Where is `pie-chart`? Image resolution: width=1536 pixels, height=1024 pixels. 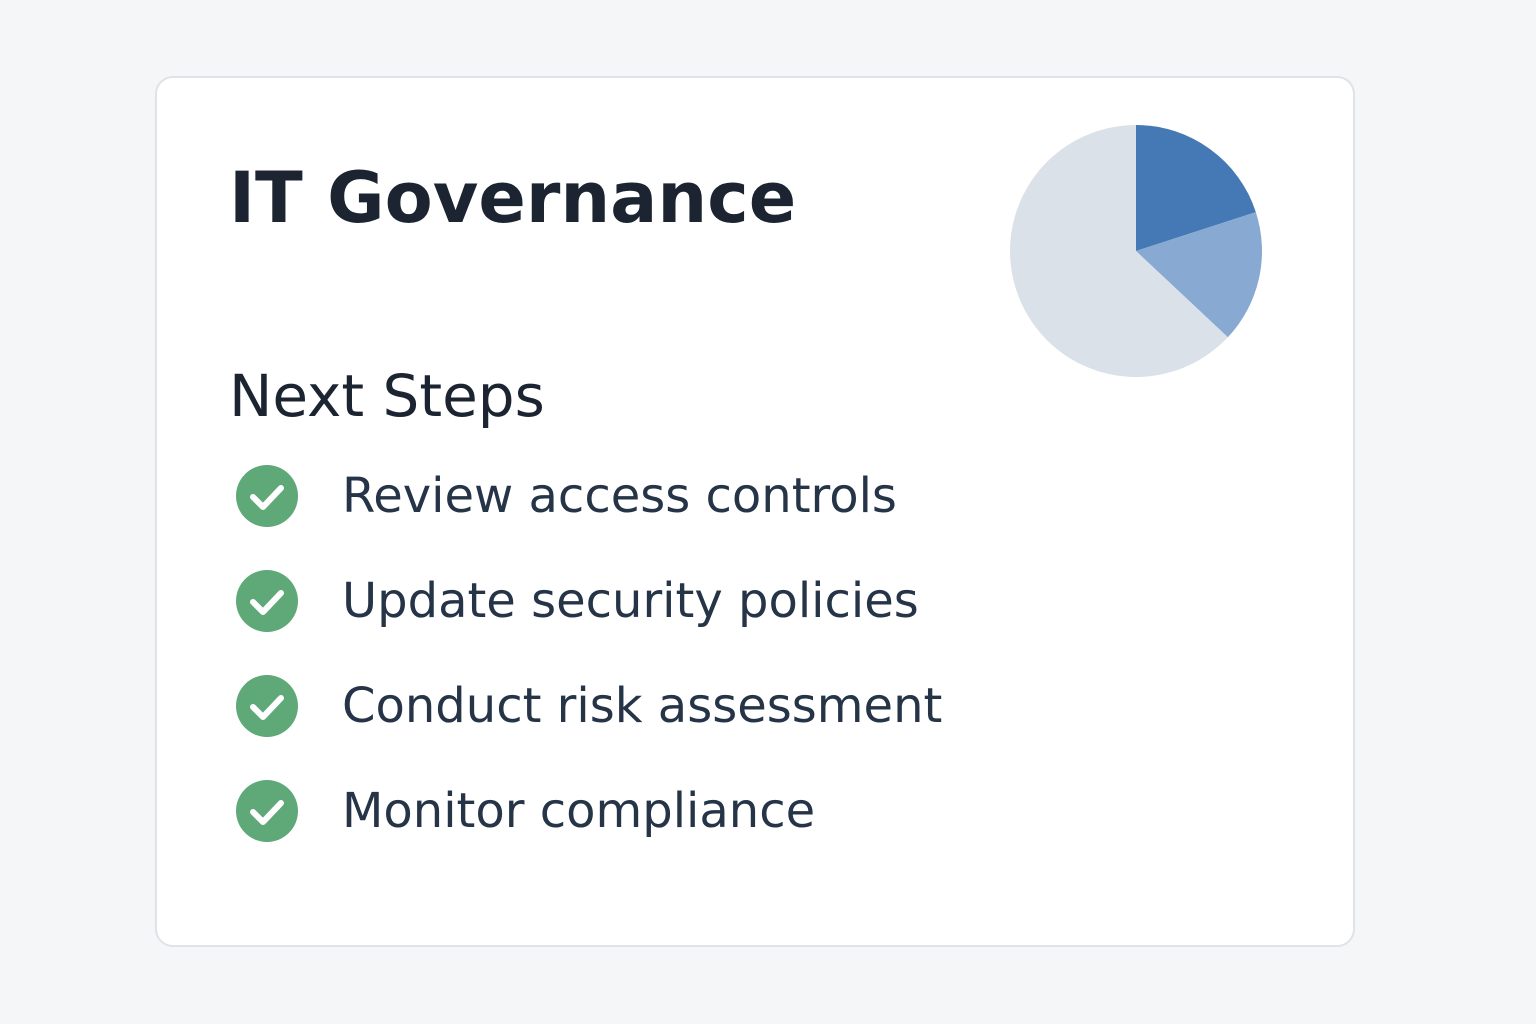 pie-chart is located at coordinates (1136, 251).